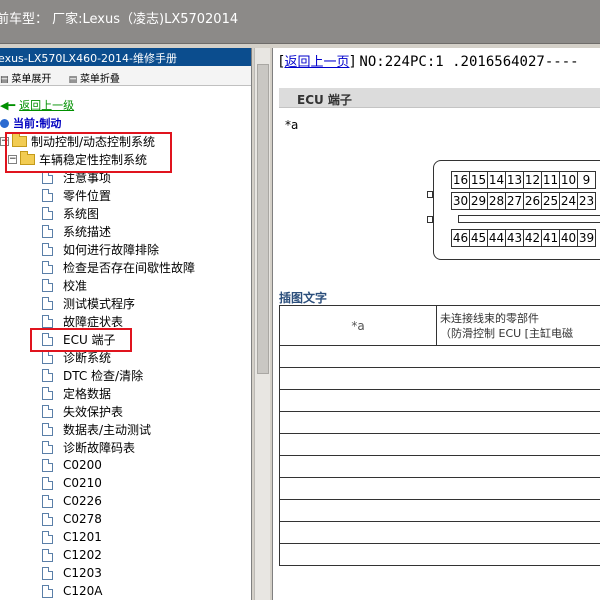 This screenshot has width=600, height=600. Describe the element at coordinates (460, 238) in the screenshot. I see `connector-pin: 46` at that location.